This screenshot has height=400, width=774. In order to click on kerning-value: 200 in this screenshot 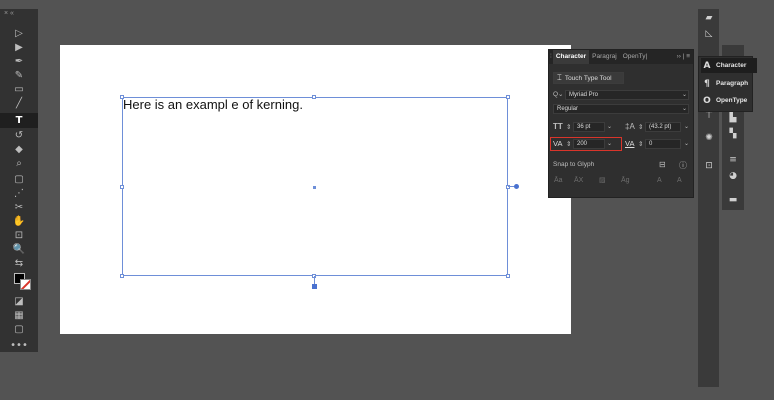, I will do `click(582, 144)`.